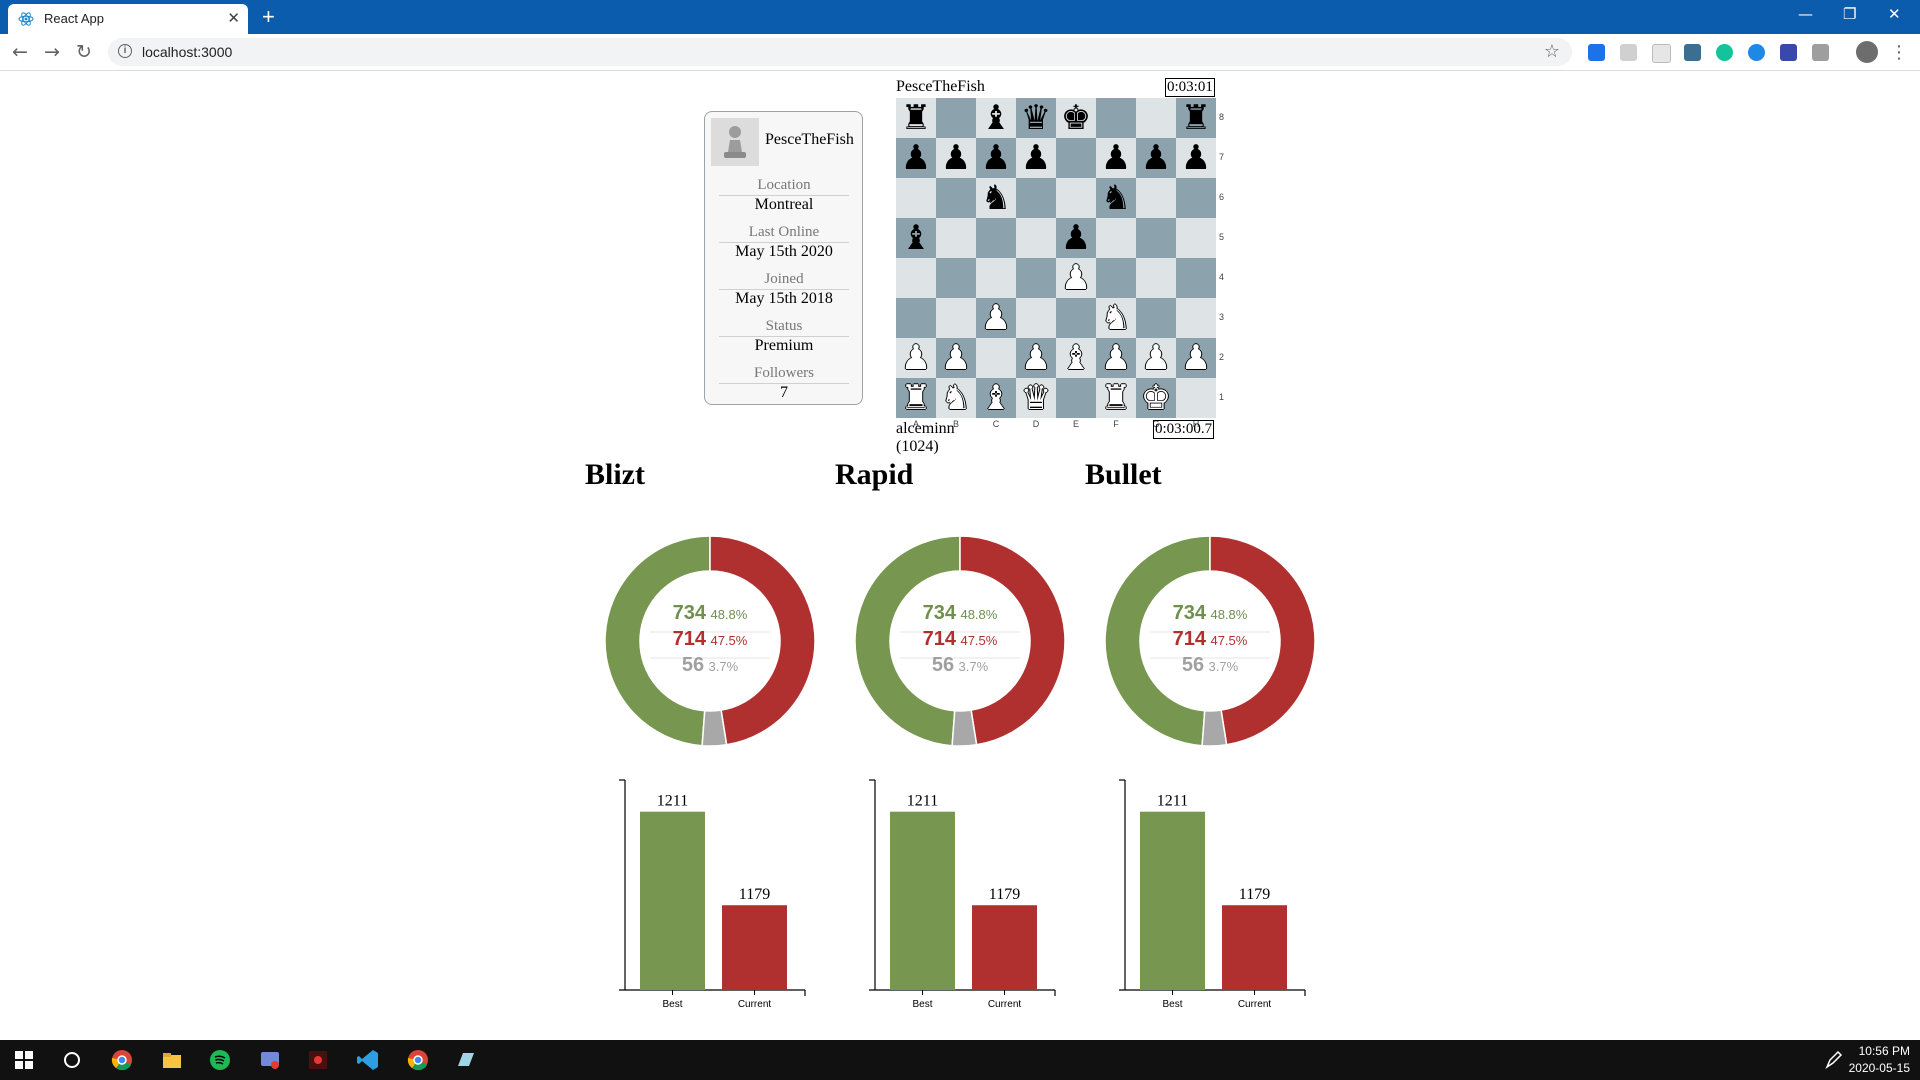 The image size is (1920, 1080). Describe the element at coordinates (1196, 398) in the screenshot. I see `square-h1` at that location.